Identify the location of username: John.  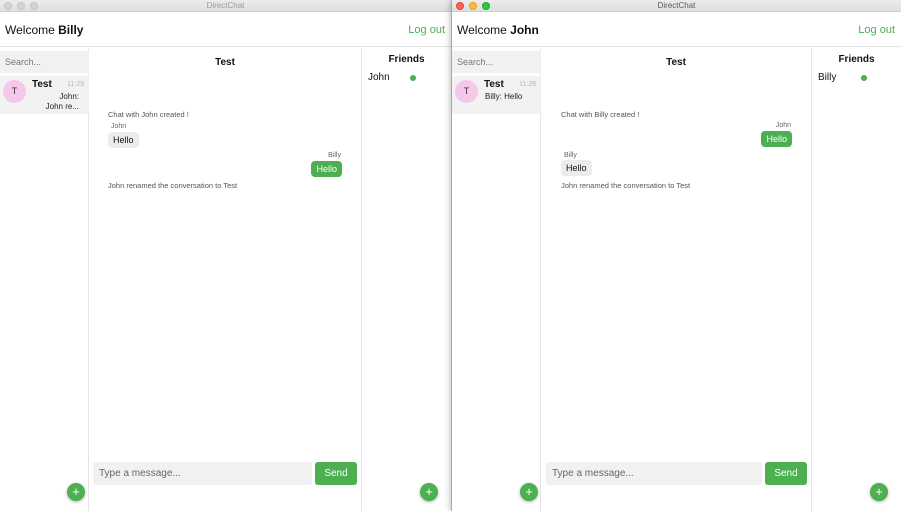
(524, 30).